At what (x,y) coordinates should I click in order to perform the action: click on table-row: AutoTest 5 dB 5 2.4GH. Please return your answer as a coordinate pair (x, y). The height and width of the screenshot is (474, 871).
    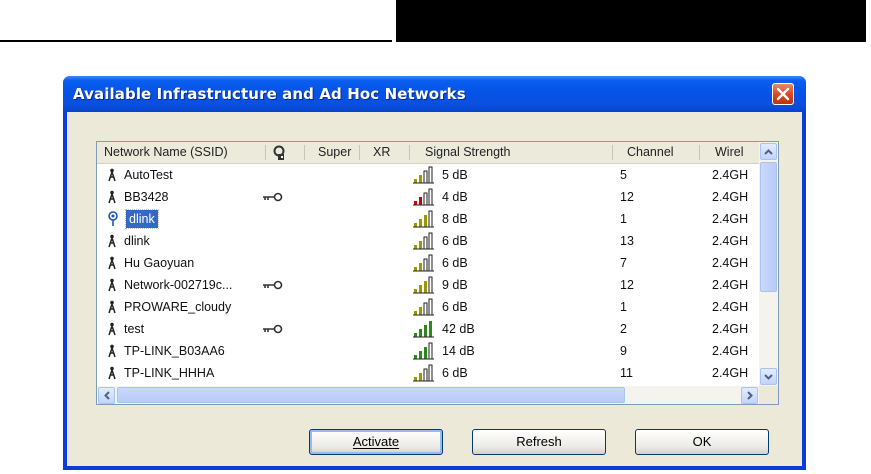
    Looking at the image, I should click on (428, 175).